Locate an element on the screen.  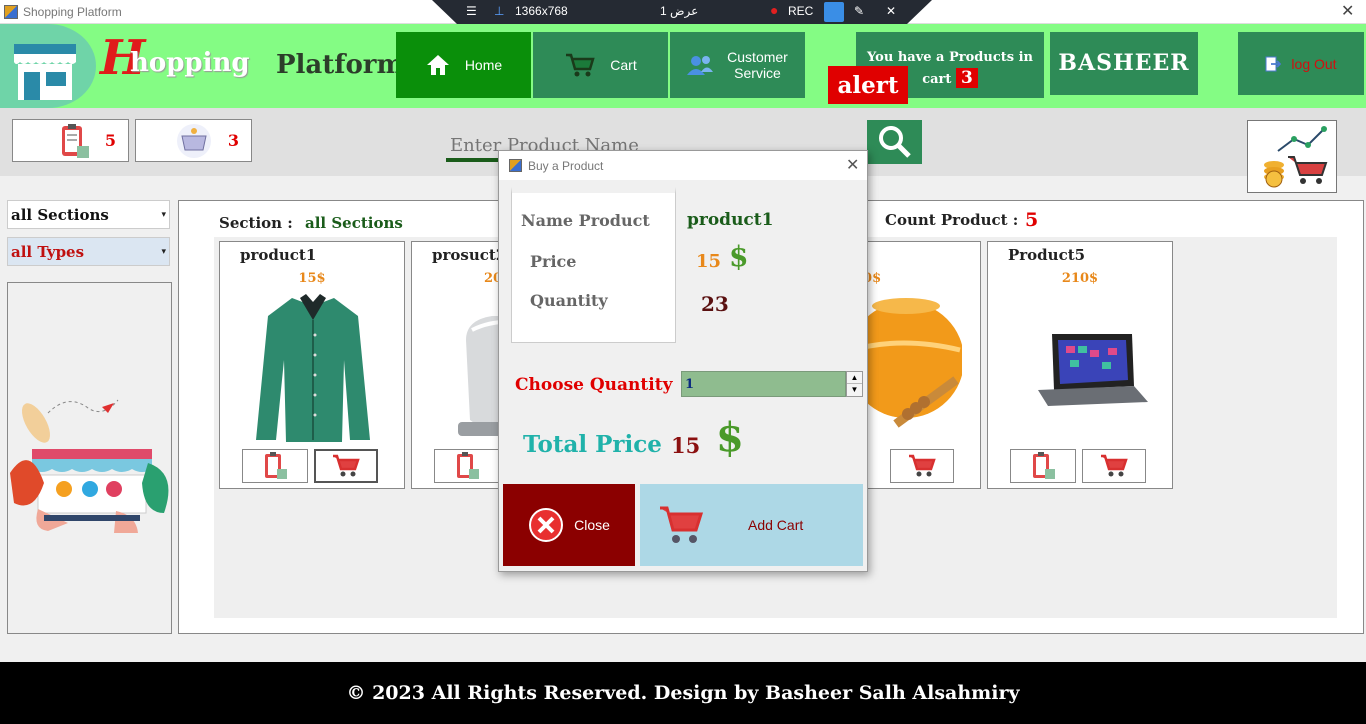
cart-status-line1: You have a Products in is located at coordinates (950, 57).